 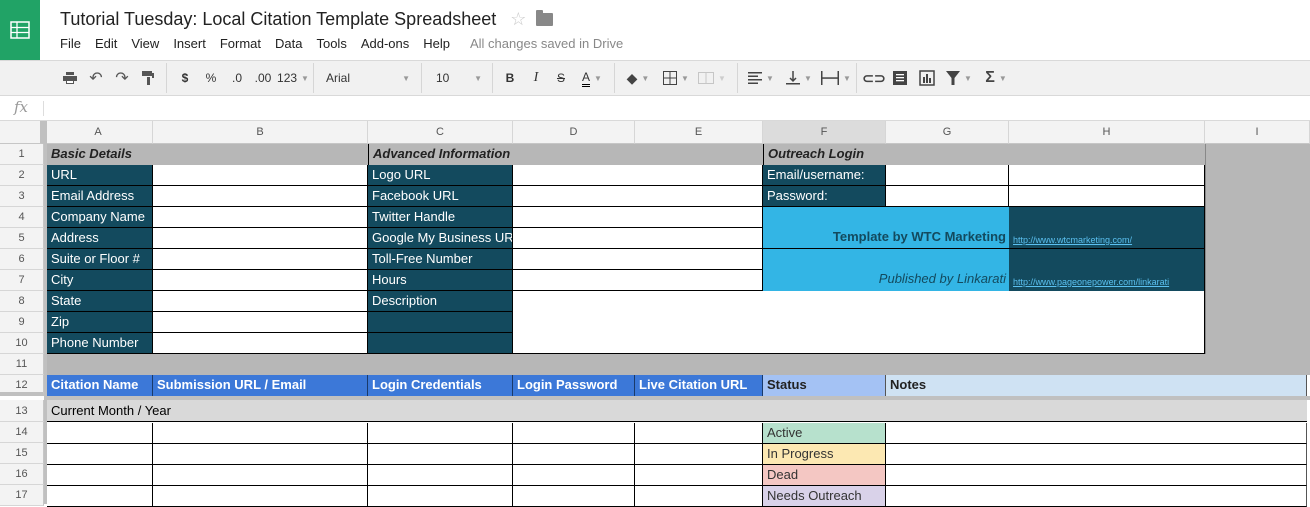 I want to click on label-empty, so click(x=440, y=343).